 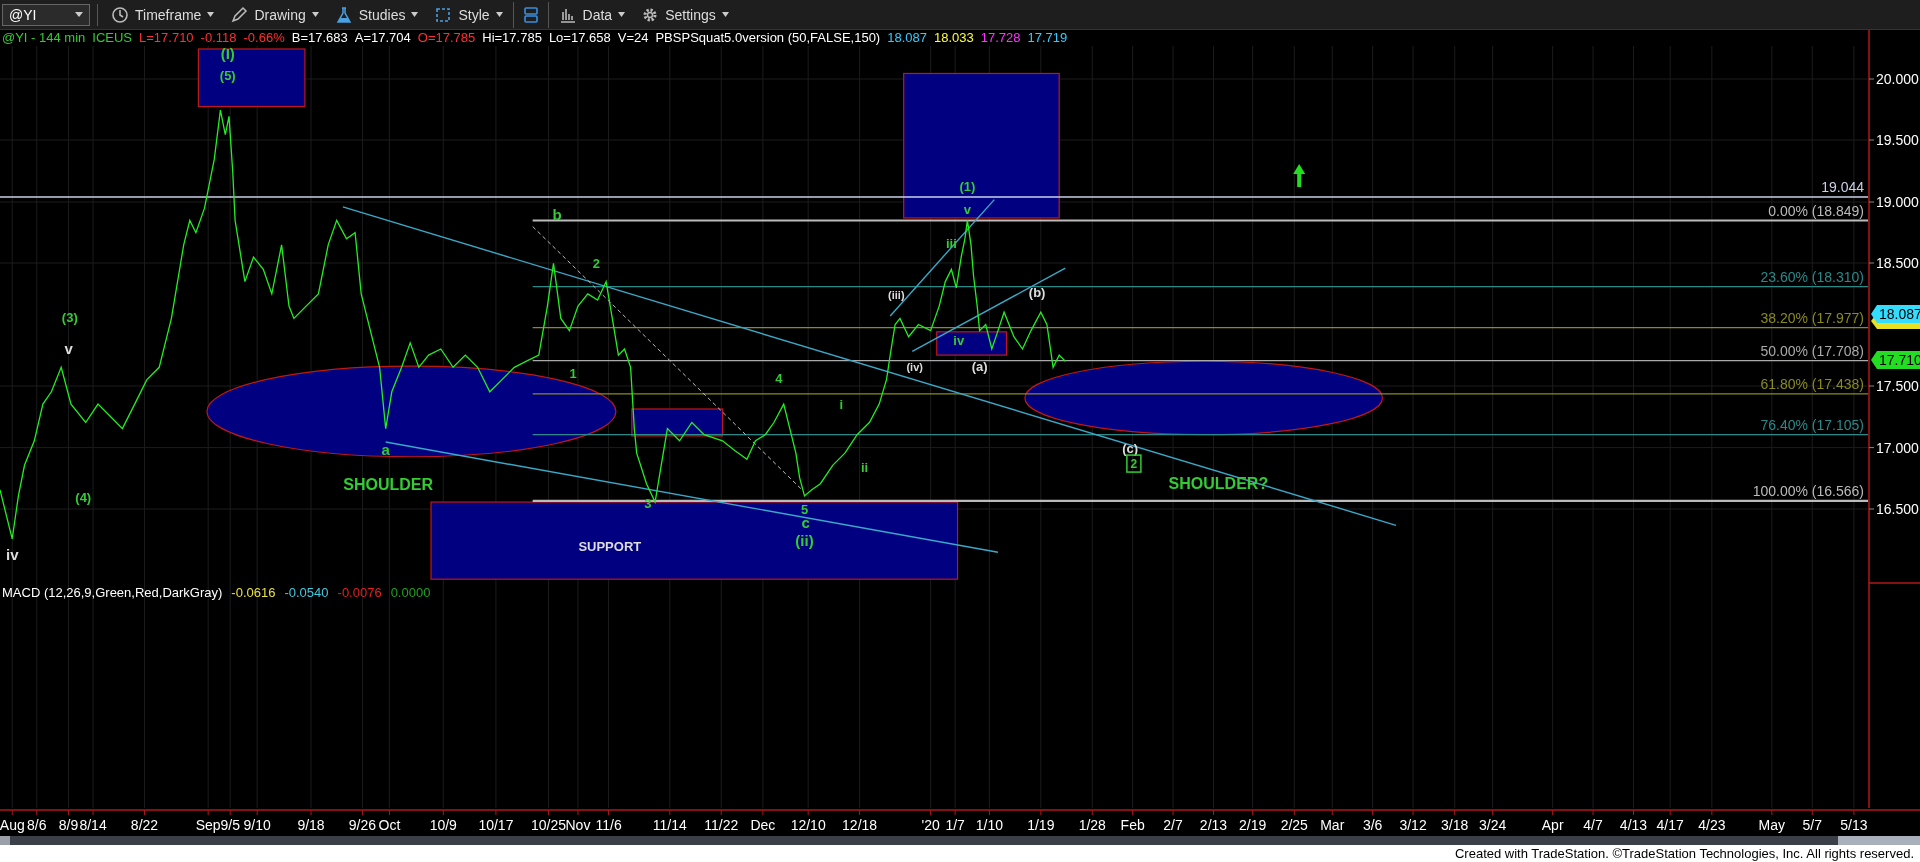 I want to click on date-label: Nov, so click(x=578, y=825).